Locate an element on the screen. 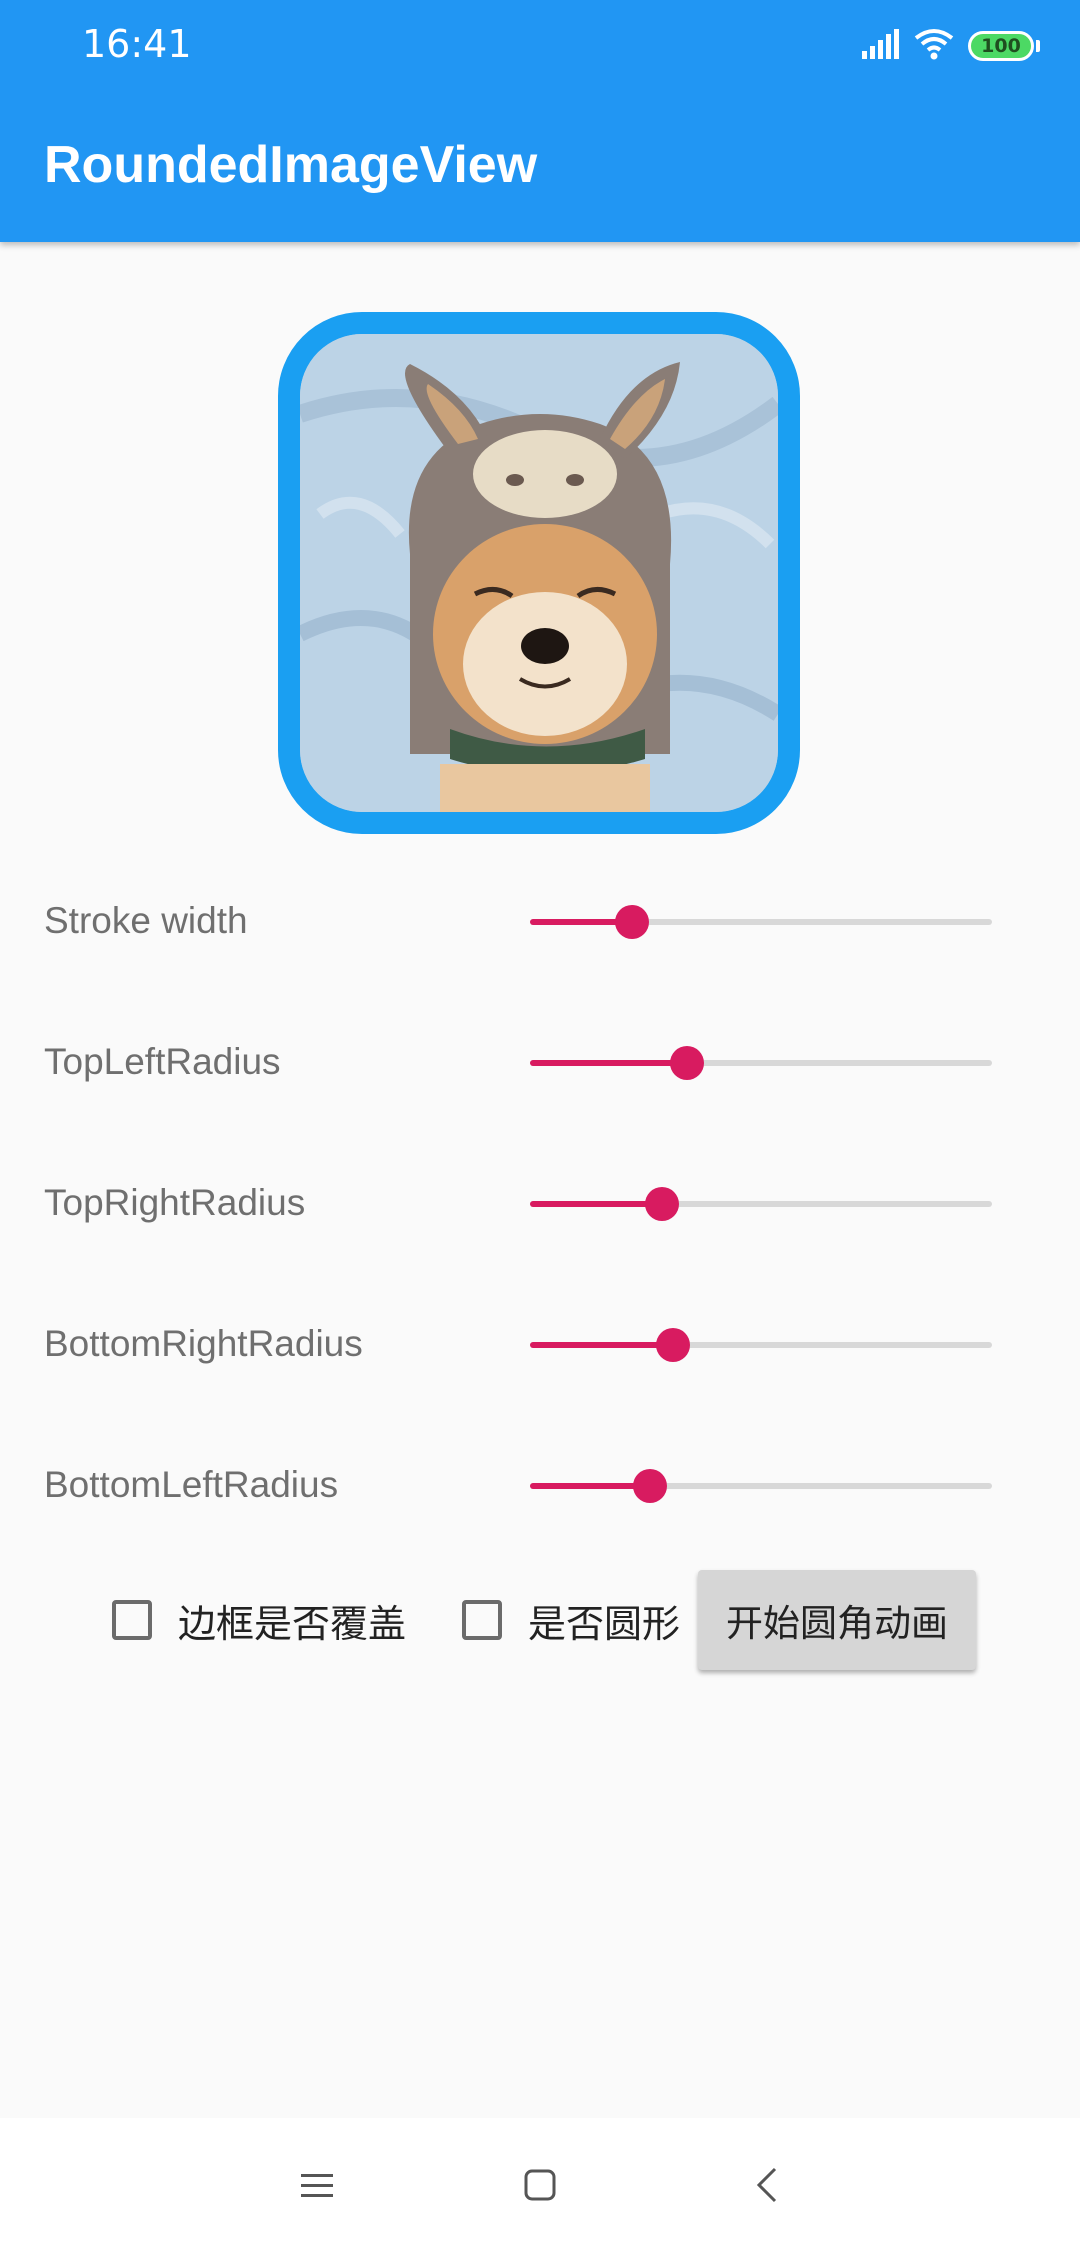  slider-row-stroke-width: Stroke width is located at coordinates (540, 920).